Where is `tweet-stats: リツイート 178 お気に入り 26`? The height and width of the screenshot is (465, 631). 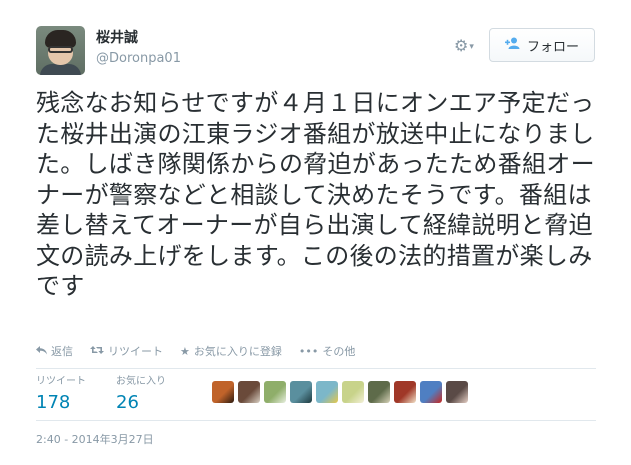
tweet-stats: リツイート 178 お気に入り 26 is located at coordinates (116, 394).